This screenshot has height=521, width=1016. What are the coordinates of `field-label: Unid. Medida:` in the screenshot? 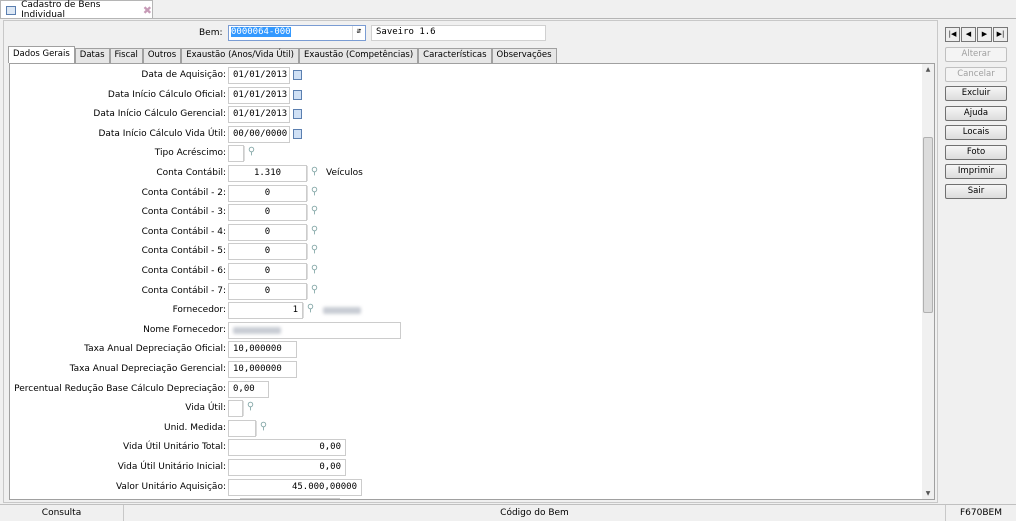 It's located at (194, 427).